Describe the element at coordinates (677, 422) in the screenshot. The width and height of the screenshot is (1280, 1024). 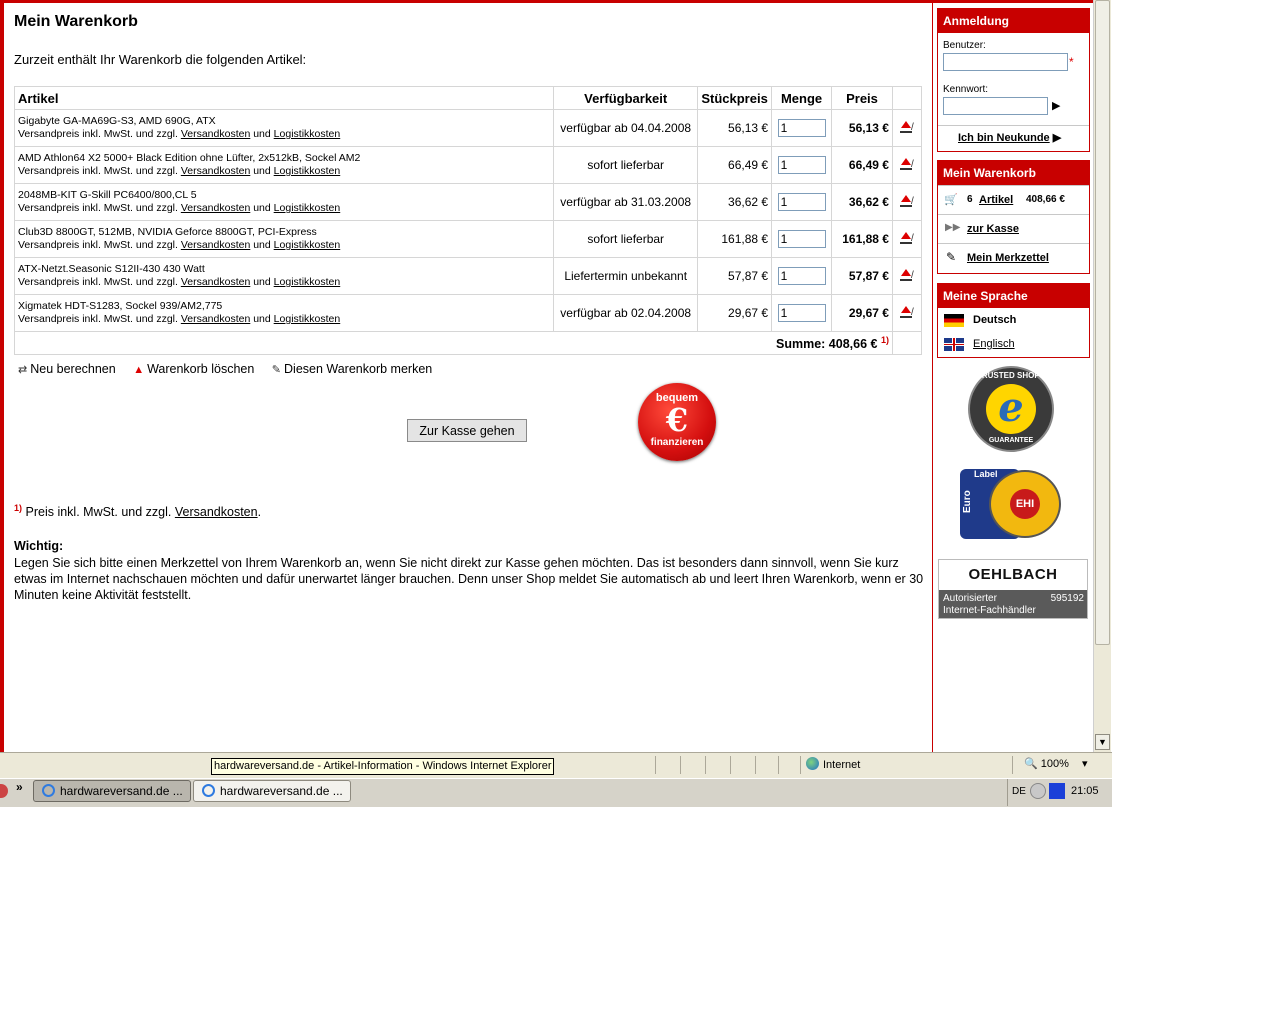
I see `finance-badge: bequem € finanzieren` at that location.